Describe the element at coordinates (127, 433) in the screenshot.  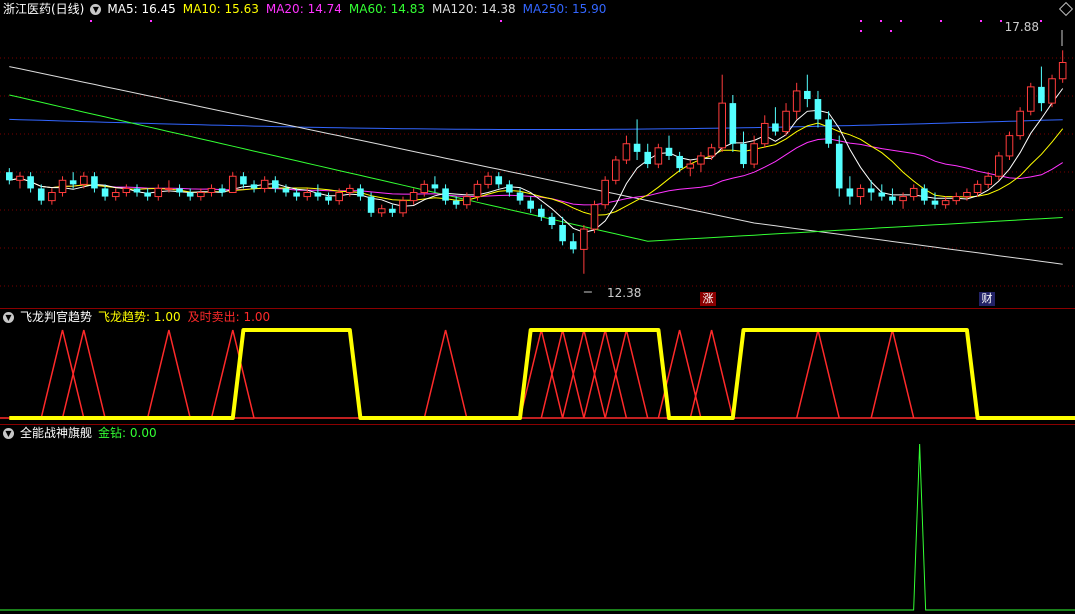
I see `indicator2-legend: 金钻: 0.00` at that location.